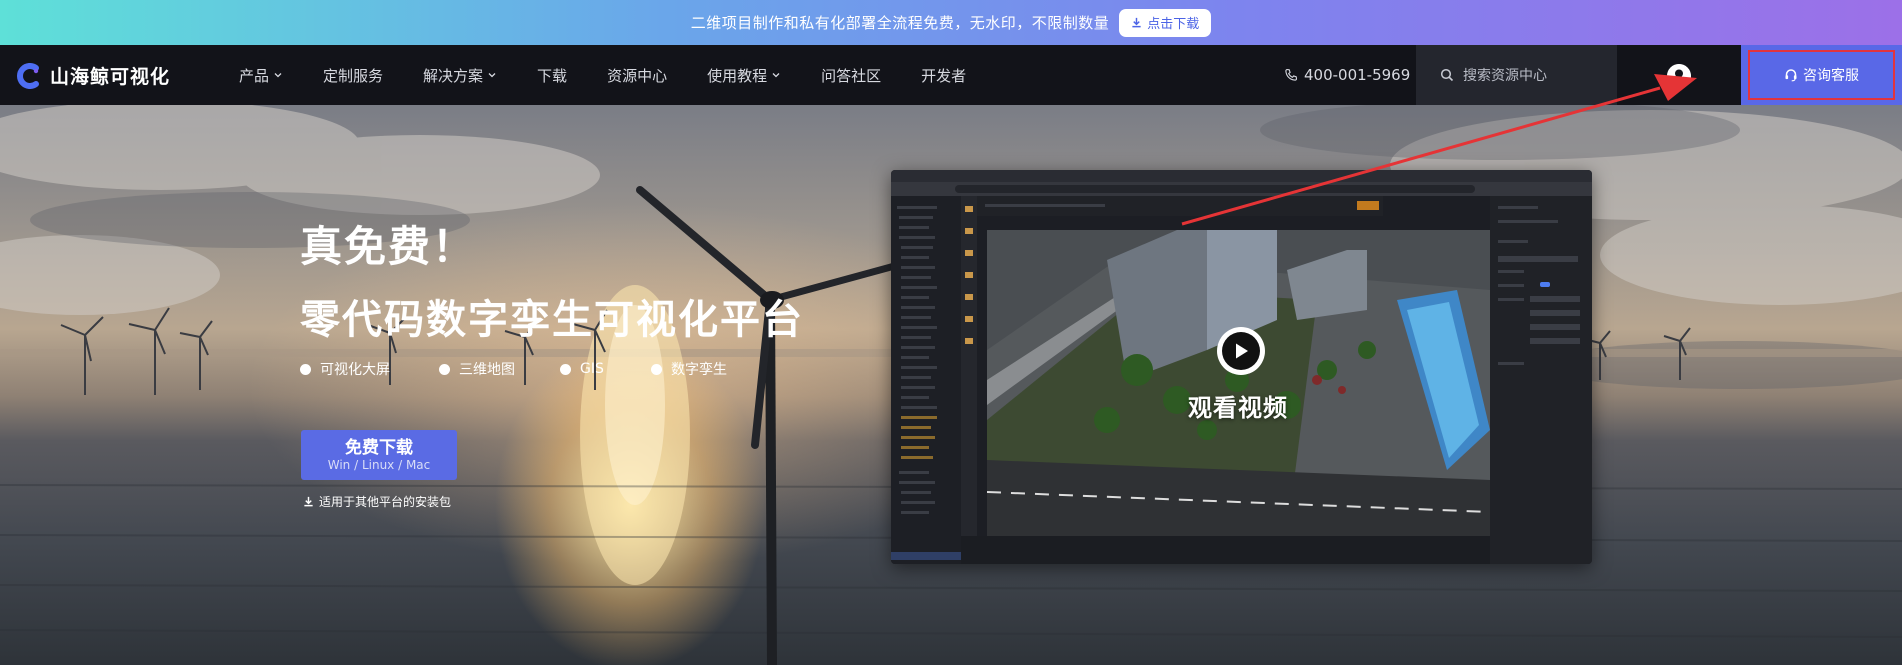 This screenshot has height=665, width=1902. I want to click on feature-label: 数字孪生, so click(699, 370).